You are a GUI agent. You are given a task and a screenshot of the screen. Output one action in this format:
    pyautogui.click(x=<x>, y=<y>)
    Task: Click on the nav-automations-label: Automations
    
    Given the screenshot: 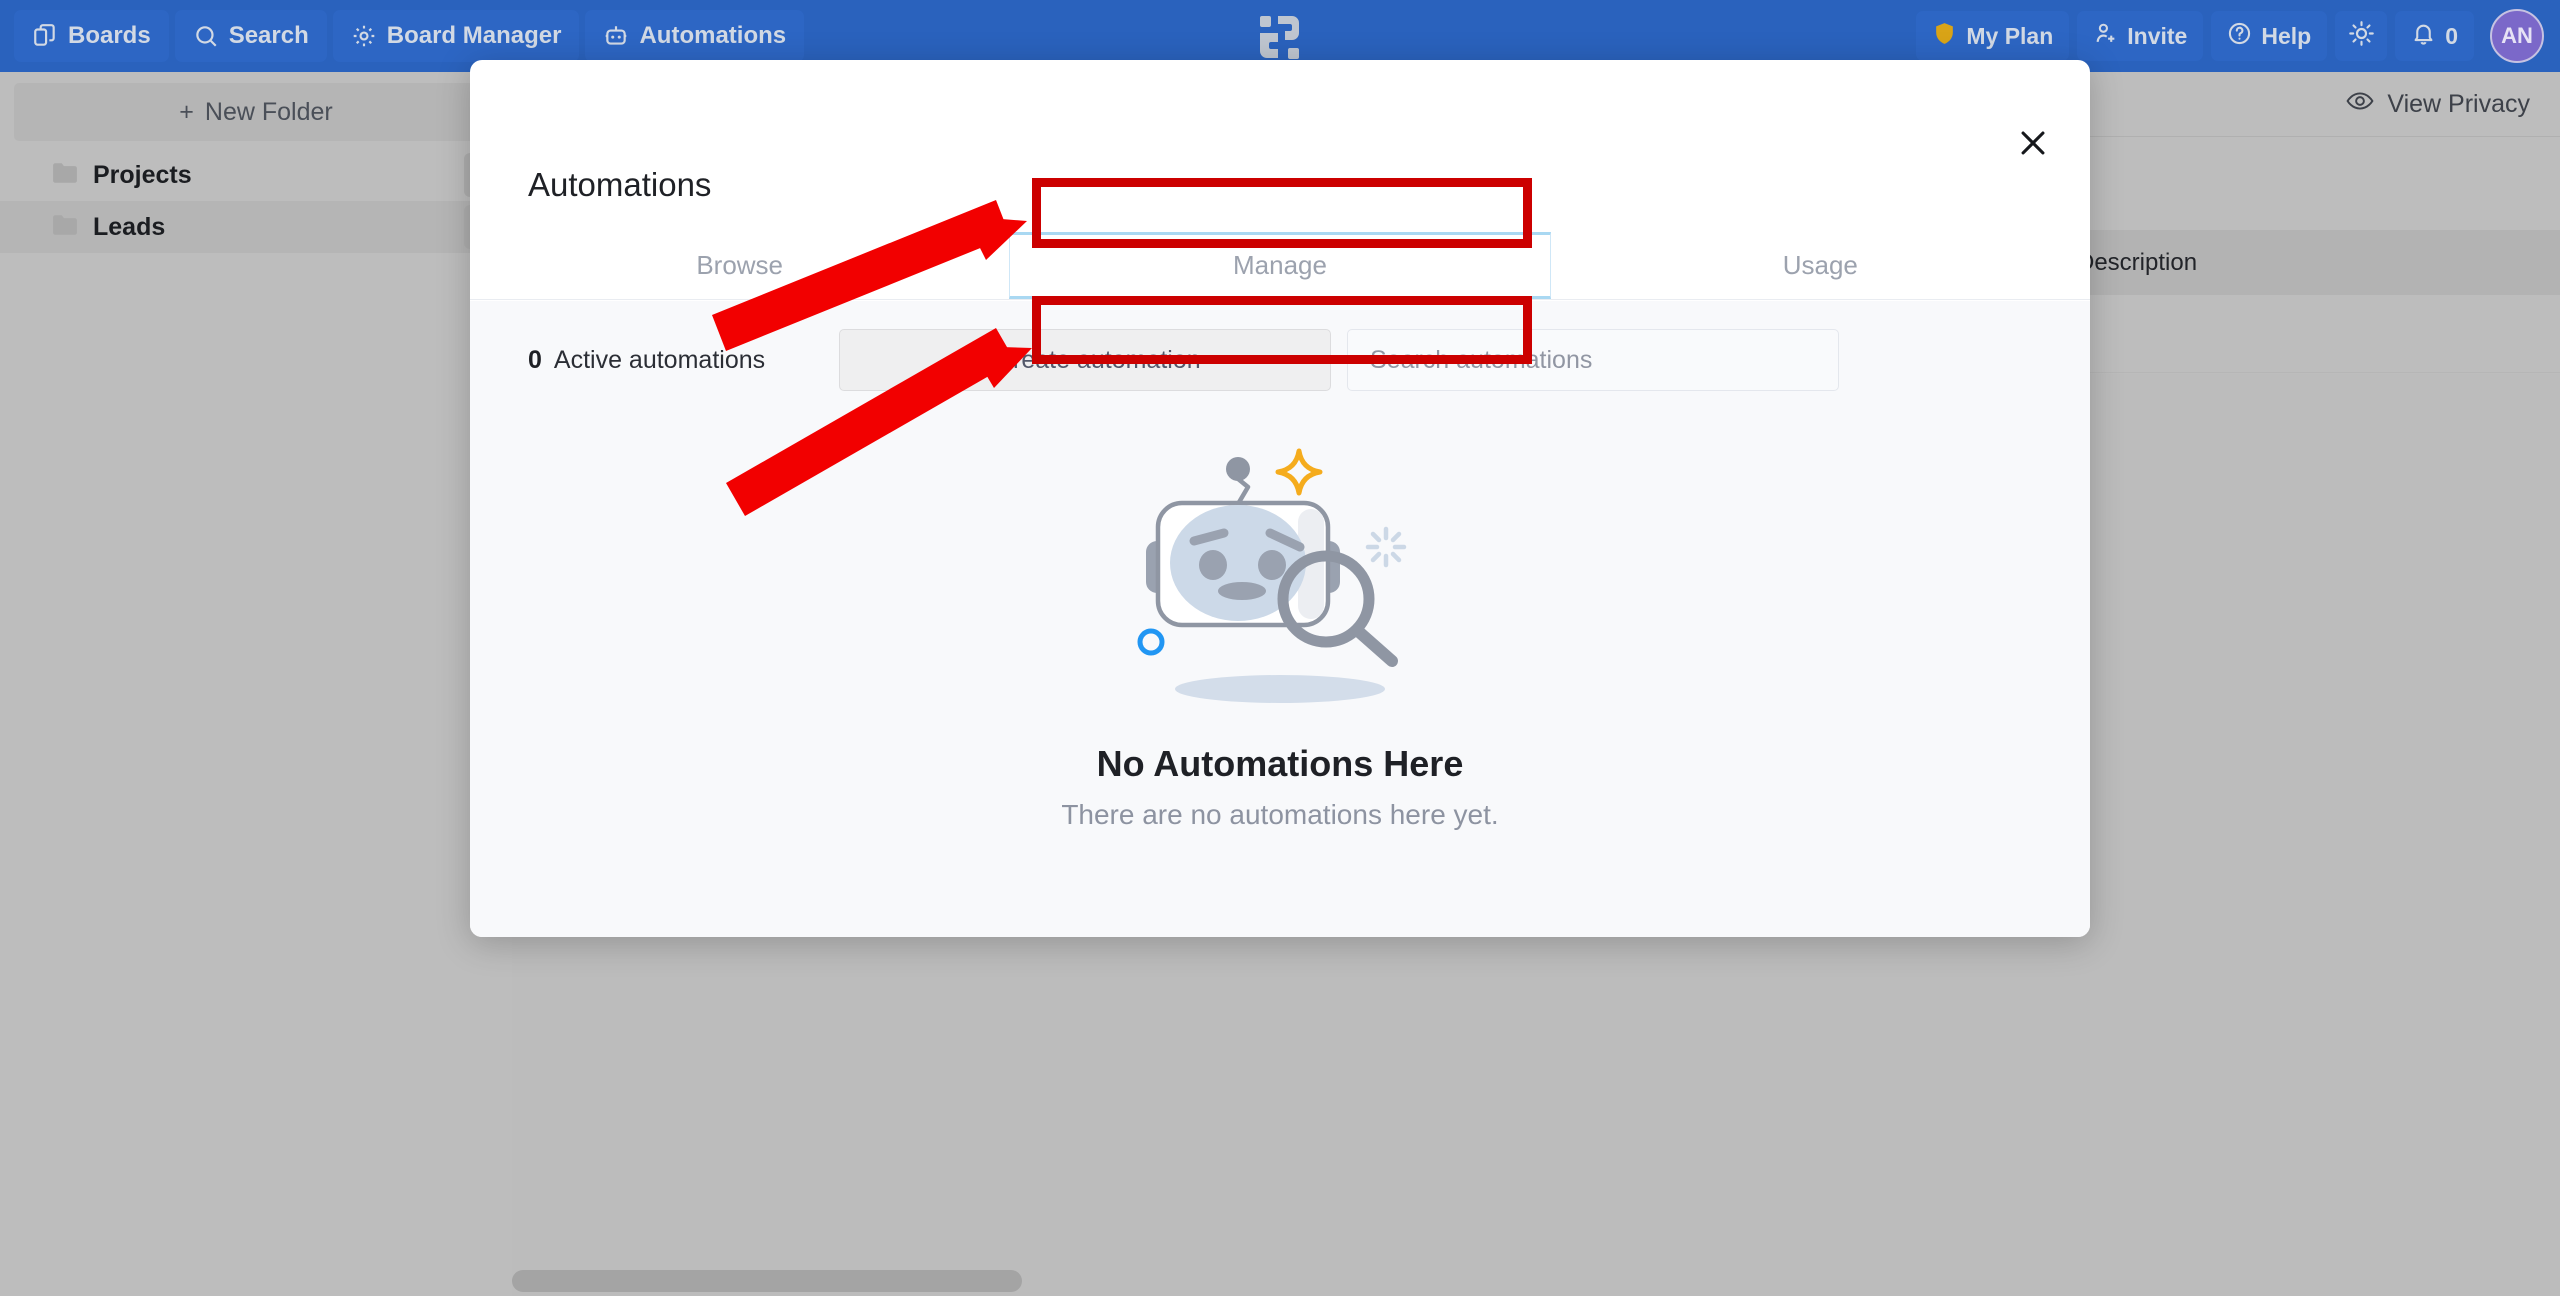 What is the action you would take?
    pyautogui.click(x=713, y=35)
    